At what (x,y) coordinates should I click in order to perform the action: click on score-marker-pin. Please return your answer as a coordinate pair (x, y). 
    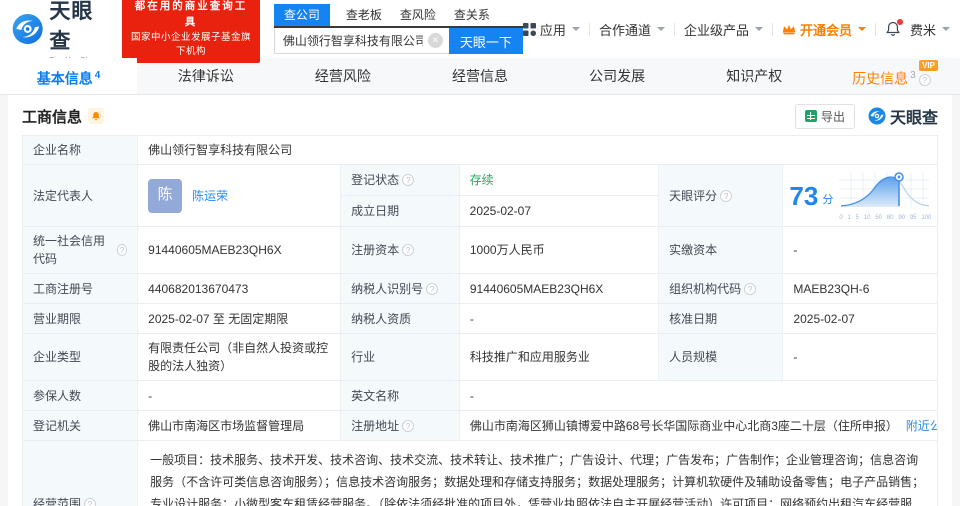
    Looking at the image, I should click on (899, 177).